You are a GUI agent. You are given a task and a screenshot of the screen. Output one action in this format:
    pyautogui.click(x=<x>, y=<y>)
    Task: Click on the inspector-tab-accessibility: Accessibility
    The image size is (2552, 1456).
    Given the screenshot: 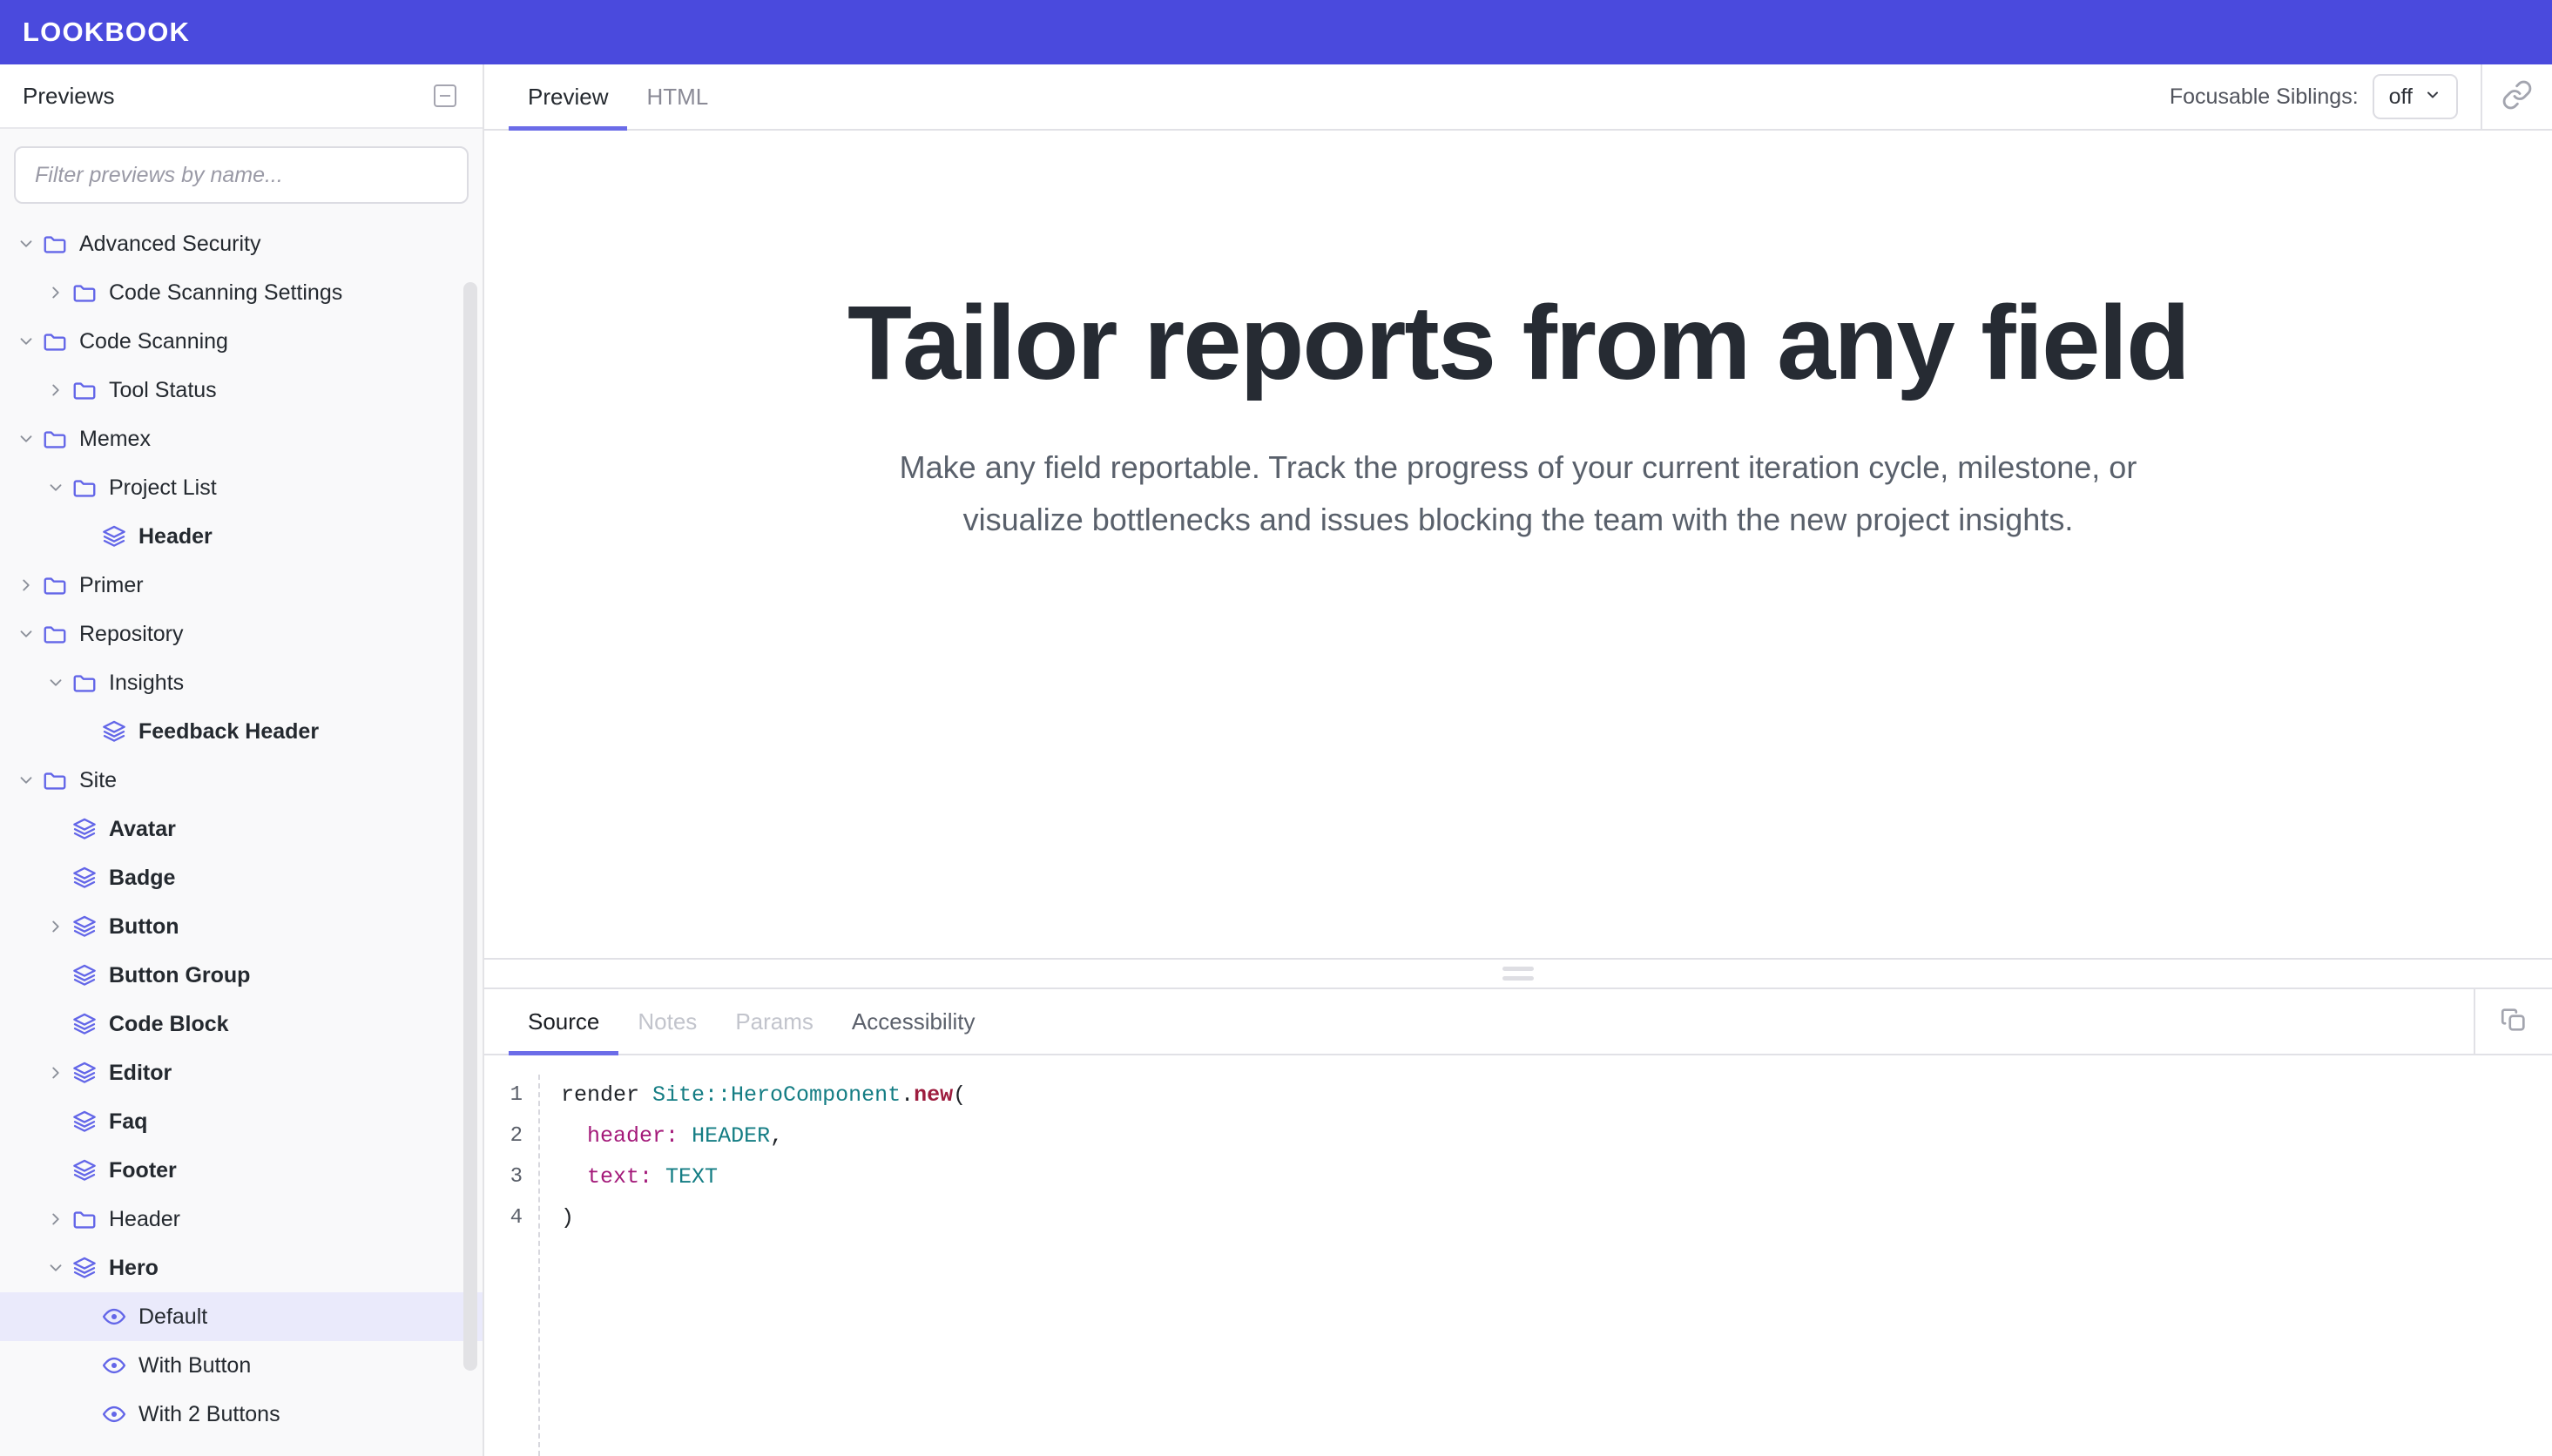 What is the action you would take?
    pyautogui.click(x=914, y=1021)
    